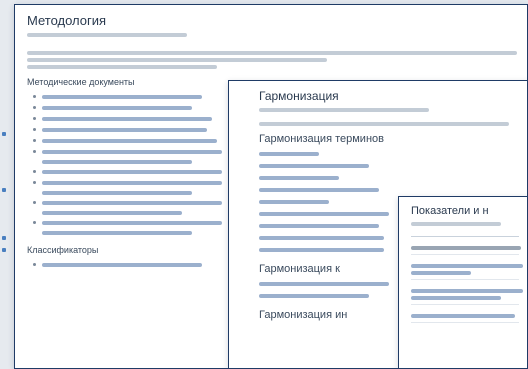 The image size is (528, 369). I want to click on indicators-card, so click(467, 279).